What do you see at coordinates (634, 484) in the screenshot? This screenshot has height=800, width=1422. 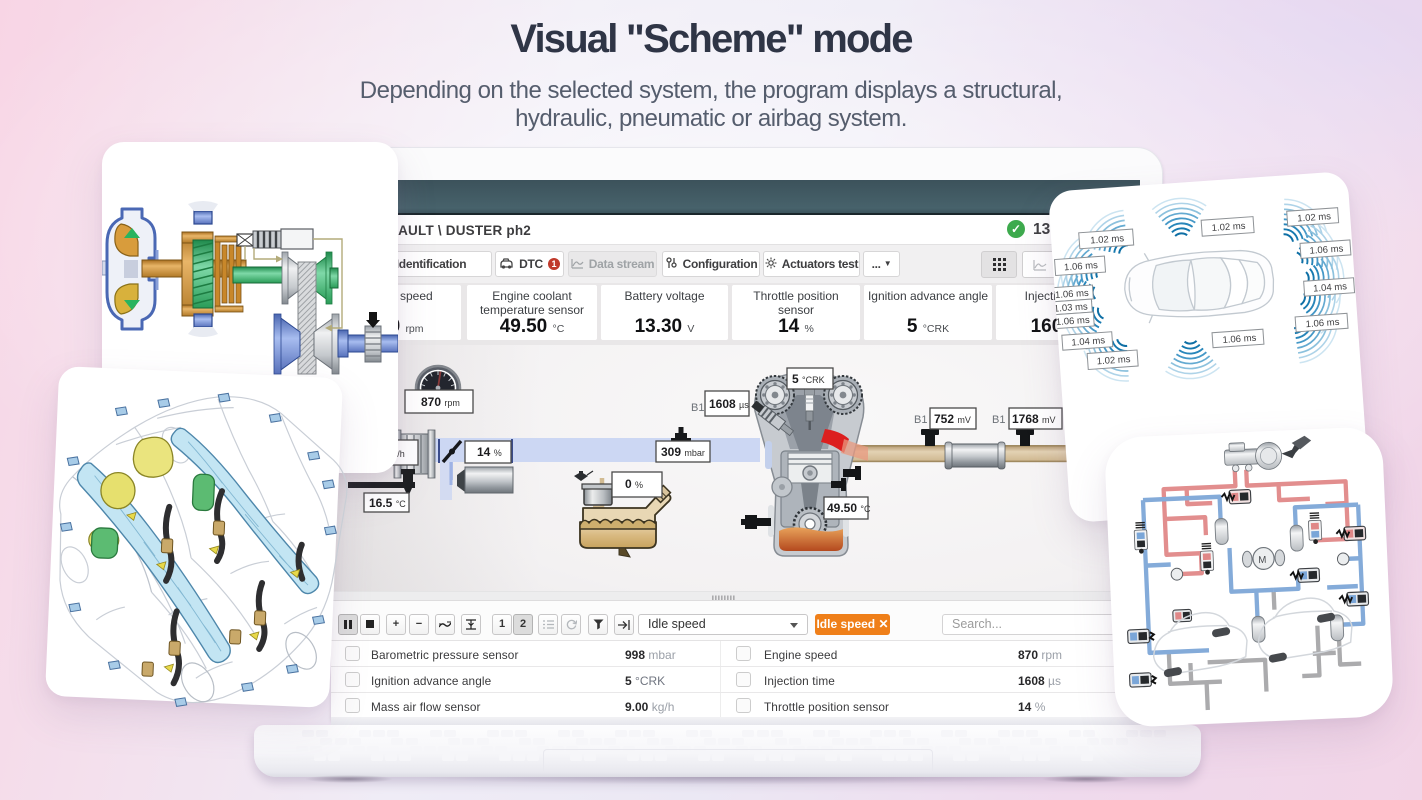 I see `svg-text: 0 %` at bounding box center [634, 484].